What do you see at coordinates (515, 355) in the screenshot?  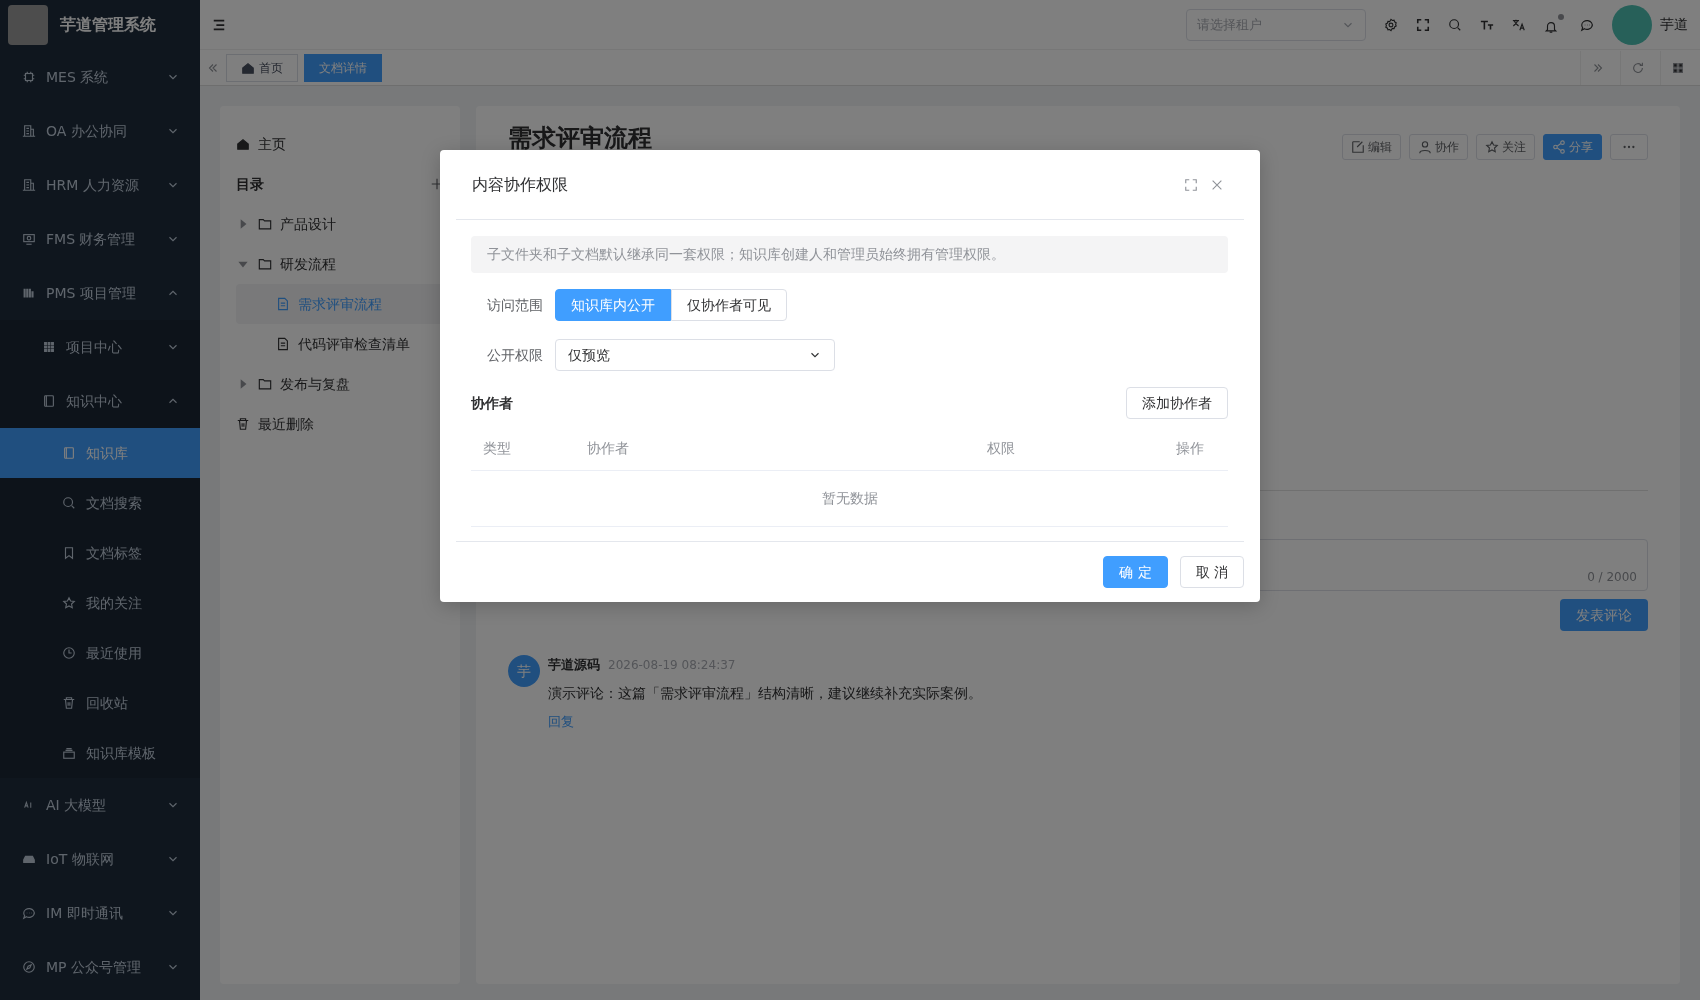 I see `field-label: 公开权限` at bounding box center [515, 355].